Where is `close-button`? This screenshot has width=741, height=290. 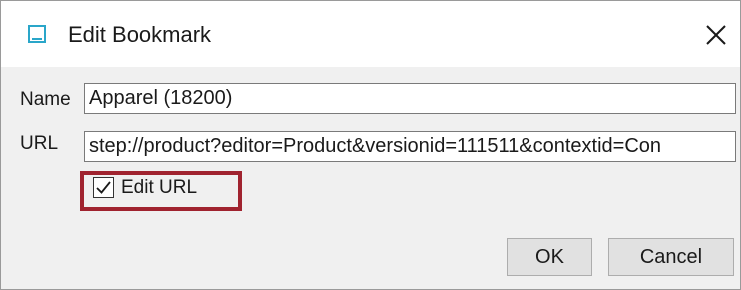 close-button is located at coordinates (716, 35).